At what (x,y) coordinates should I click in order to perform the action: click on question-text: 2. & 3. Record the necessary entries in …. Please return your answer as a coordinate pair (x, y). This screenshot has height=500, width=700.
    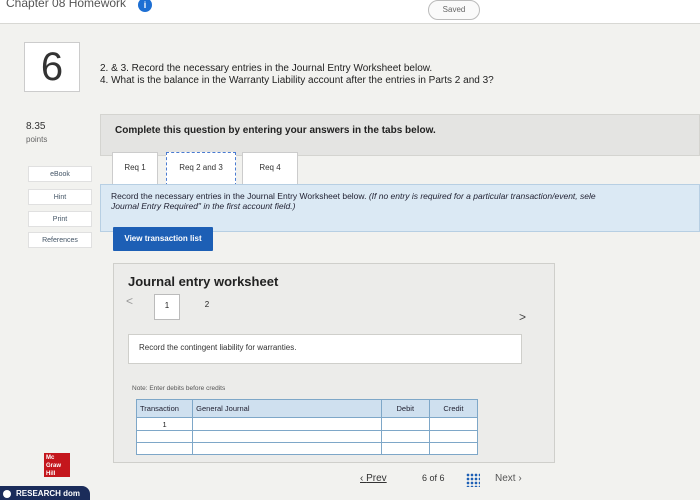
    Looking at the image, I should click on (297, 74).